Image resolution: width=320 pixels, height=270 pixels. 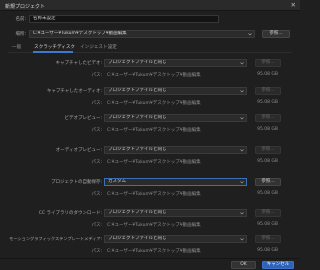 I want to click on scratch-label: モーショングラフィックステンプレートメディア:, so click(x=55, y=238).